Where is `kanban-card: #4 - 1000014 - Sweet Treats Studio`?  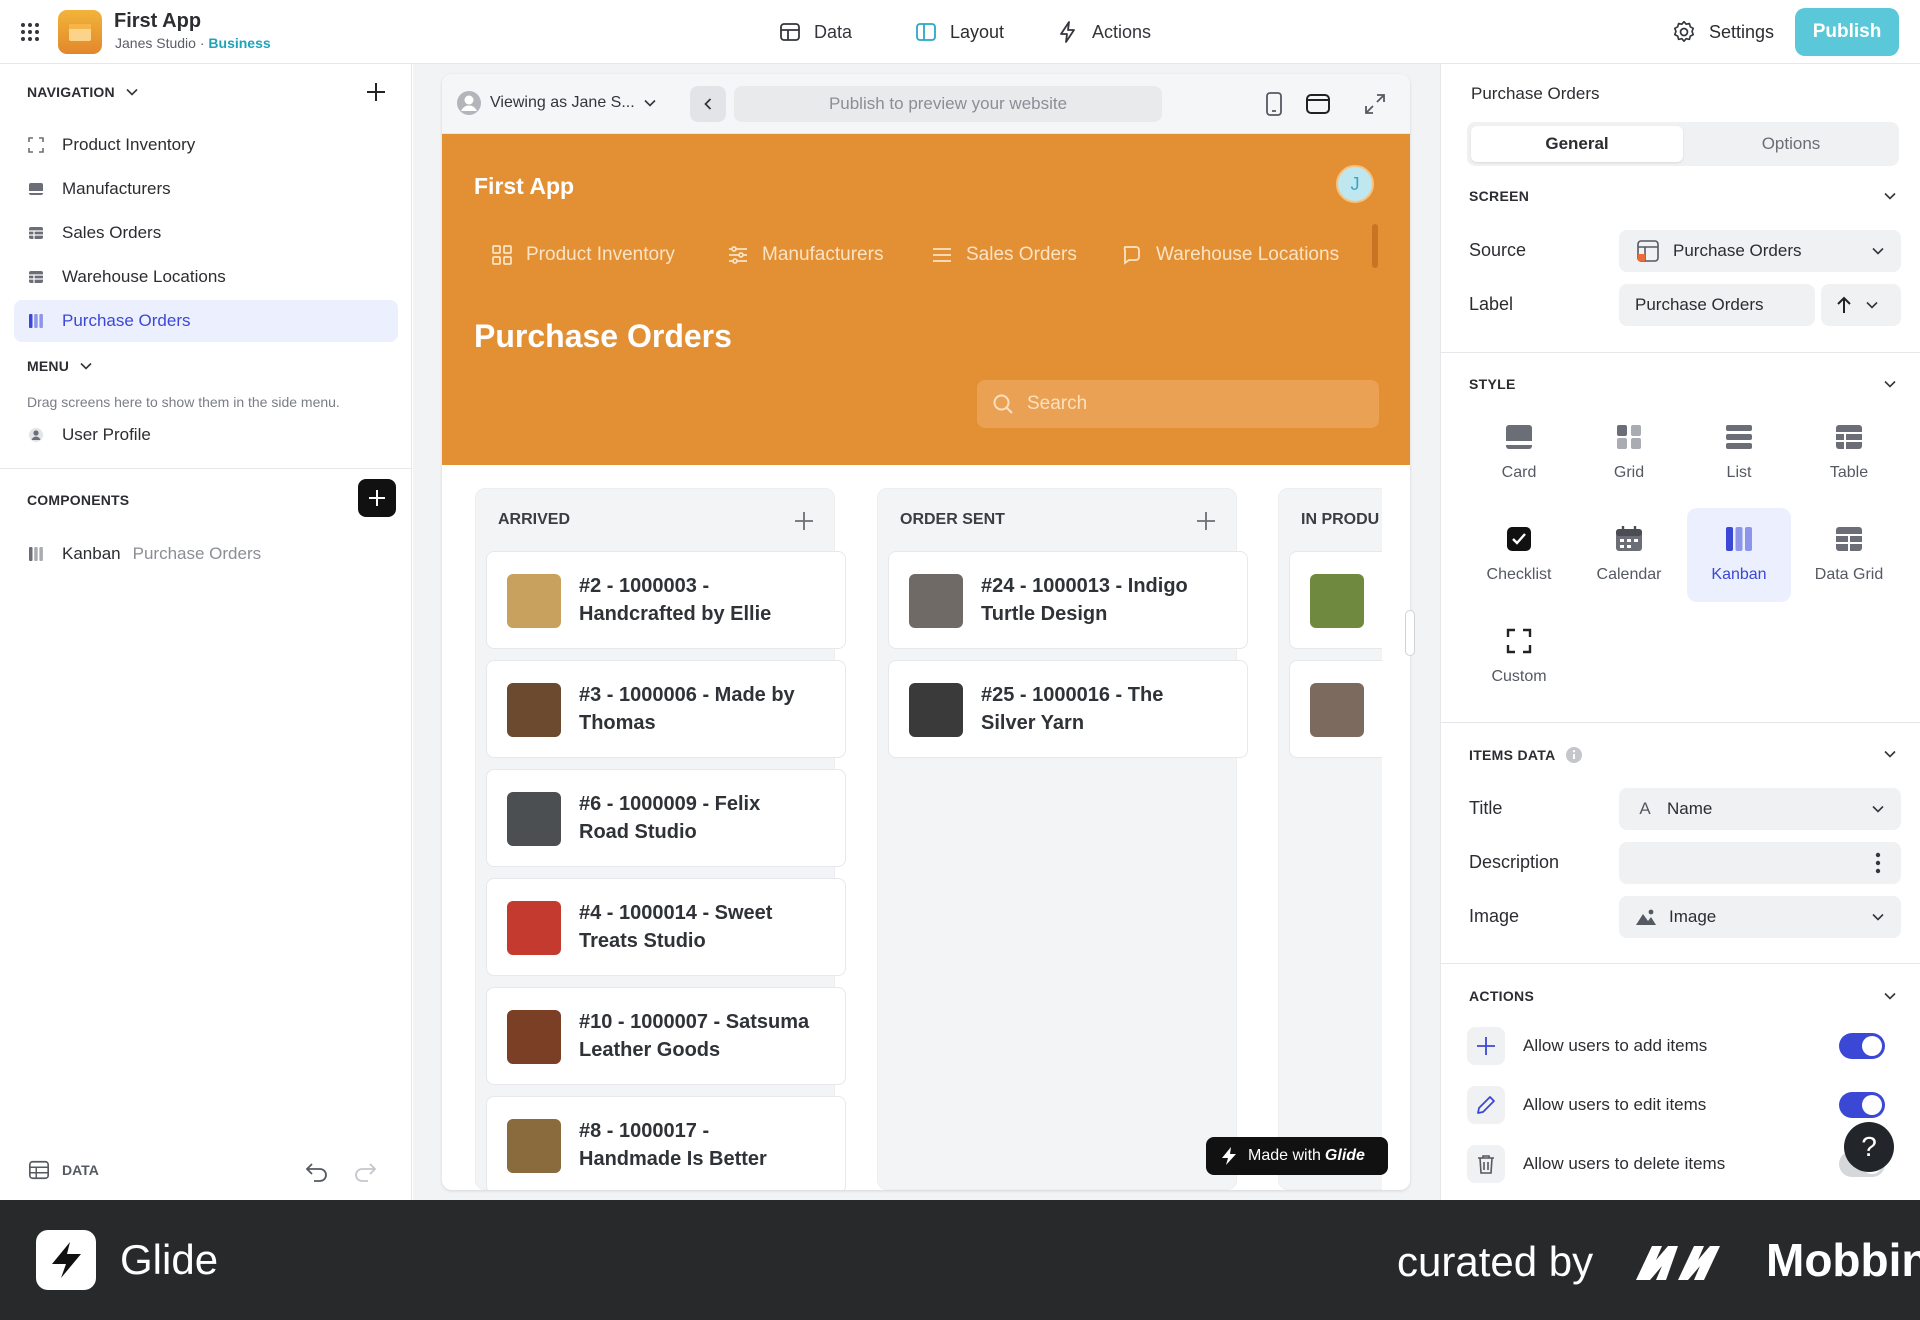
kanban-card: #4 - 1000014 - Sweet Treats Studio is located at coordinates (666, 927).